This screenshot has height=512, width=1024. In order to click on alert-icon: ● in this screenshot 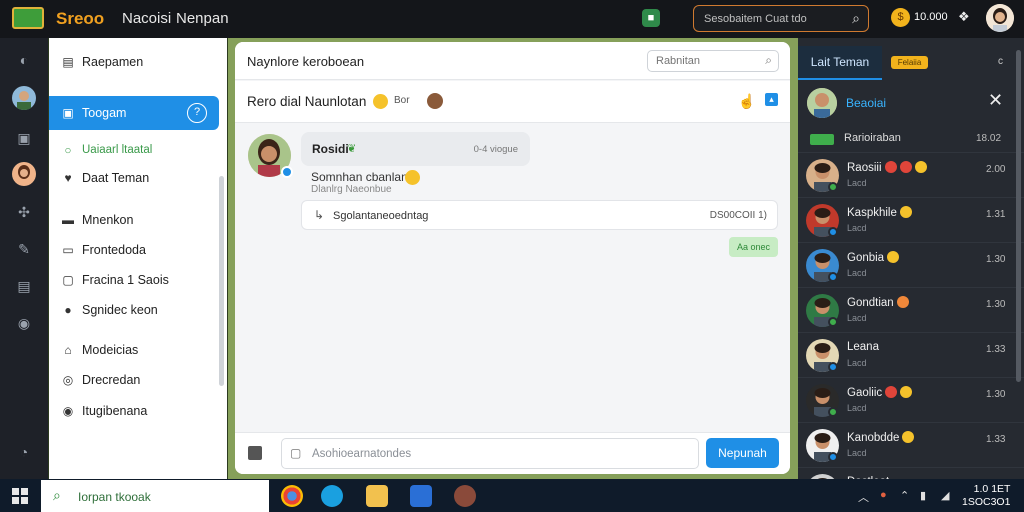, I will do `click(883, 495)`.